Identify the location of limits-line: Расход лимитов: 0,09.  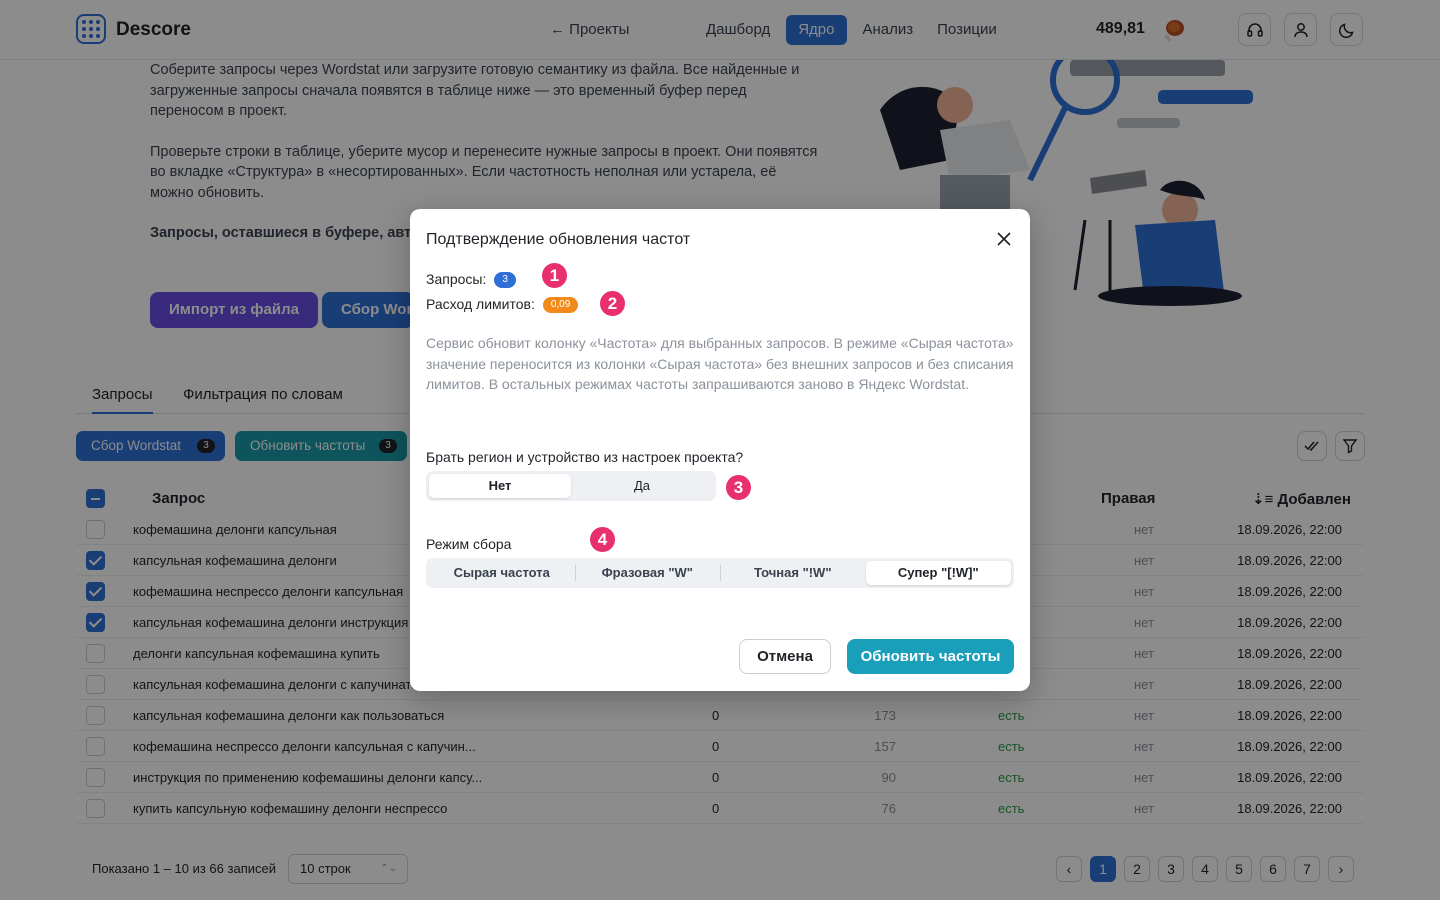
(502, 305).